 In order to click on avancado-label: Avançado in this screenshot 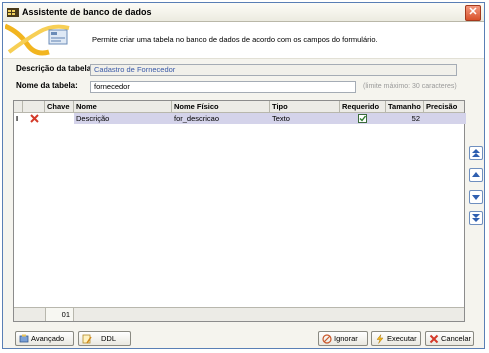, I will do `click(48, 338)`.